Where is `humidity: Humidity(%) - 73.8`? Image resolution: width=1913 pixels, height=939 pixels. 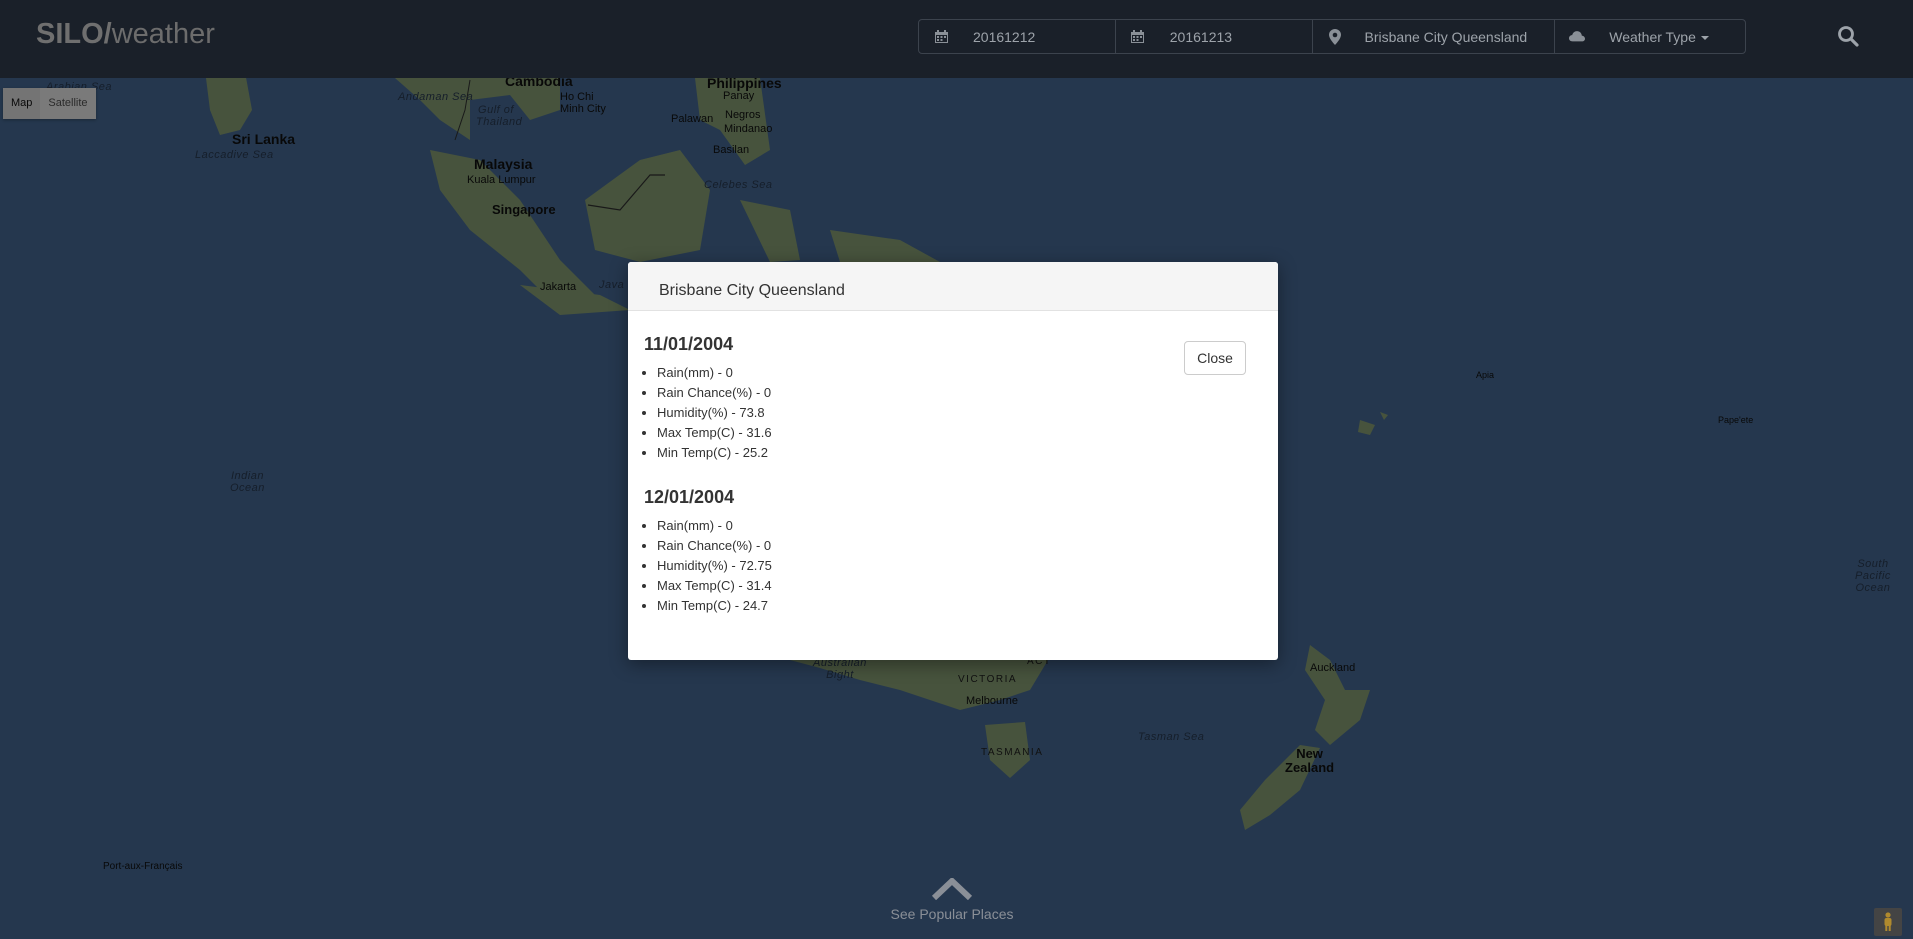 humidity: Humidity(%) - 73.8 is located at coordinates (950, 413).